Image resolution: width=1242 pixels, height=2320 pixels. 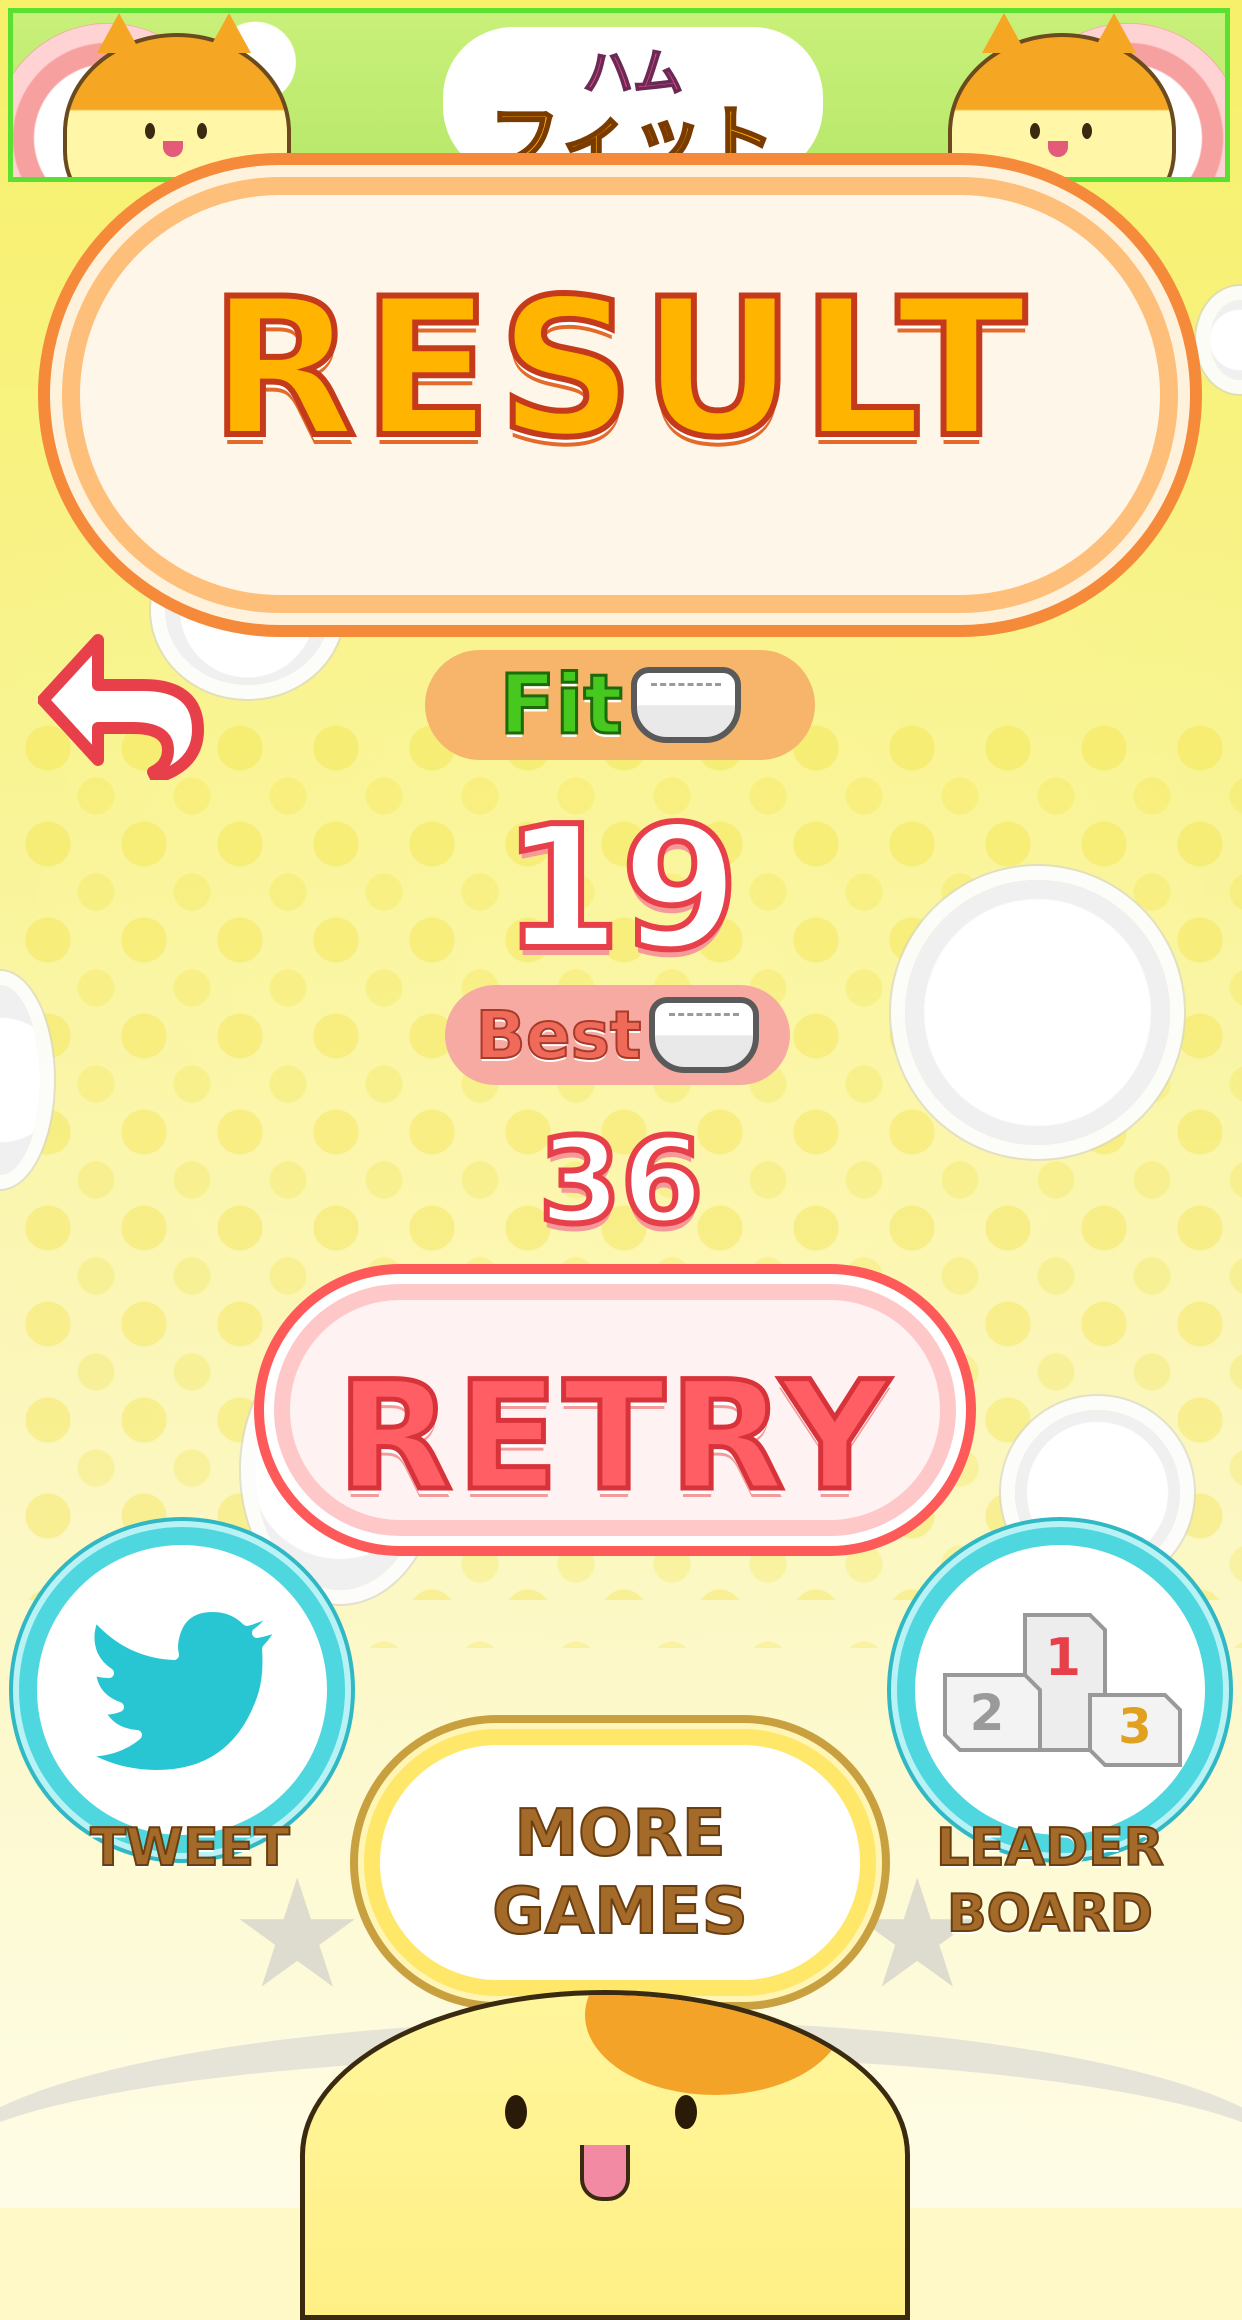 I want to click on tweet-button, so click(x=182, y=1690).